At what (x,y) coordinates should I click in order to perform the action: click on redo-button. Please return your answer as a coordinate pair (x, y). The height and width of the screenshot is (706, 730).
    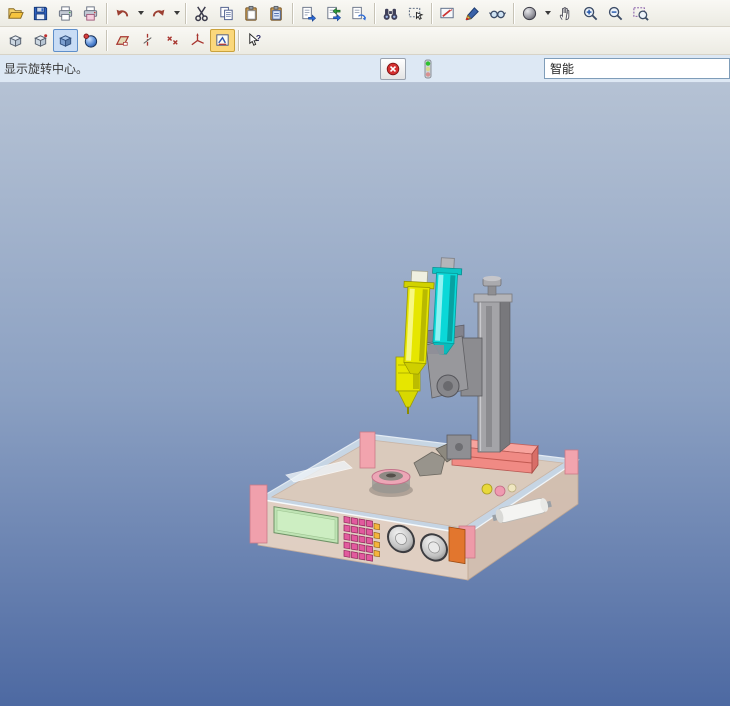
    Looking at the image, I should click on (158, 13).